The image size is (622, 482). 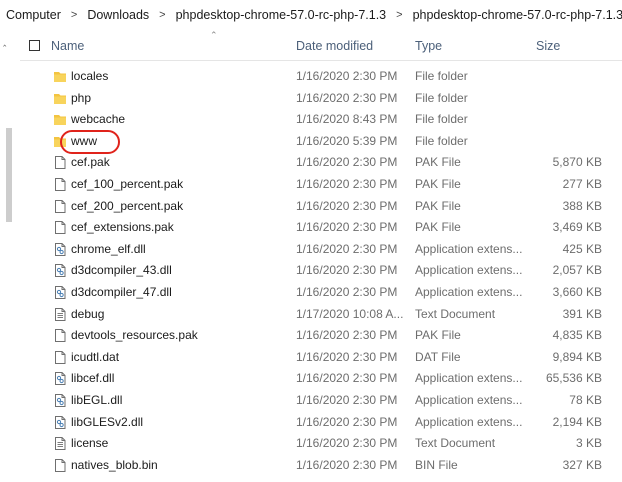 I want to click on breadcrumb-item-downloads: Downloads, so click(x=118, y=15).